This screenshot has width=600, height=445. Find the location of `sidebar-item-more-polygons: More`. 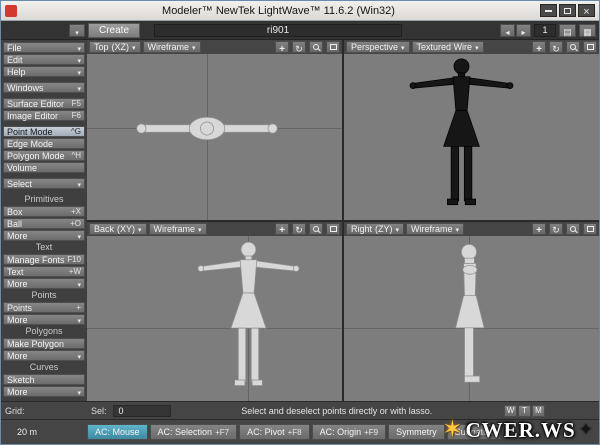

sidebar-item-more-polygons: More is located at coordinates (44, 355).